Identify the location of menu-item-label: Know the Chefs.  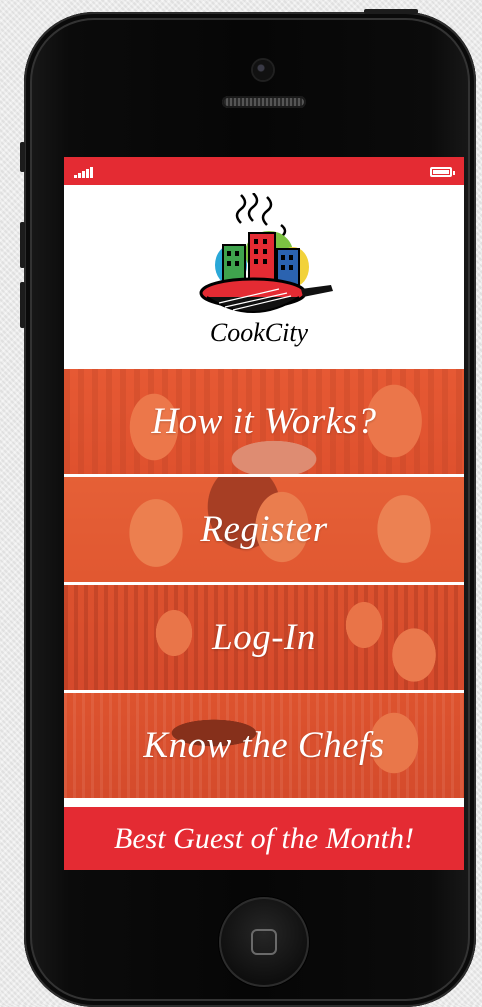
(264, 745).